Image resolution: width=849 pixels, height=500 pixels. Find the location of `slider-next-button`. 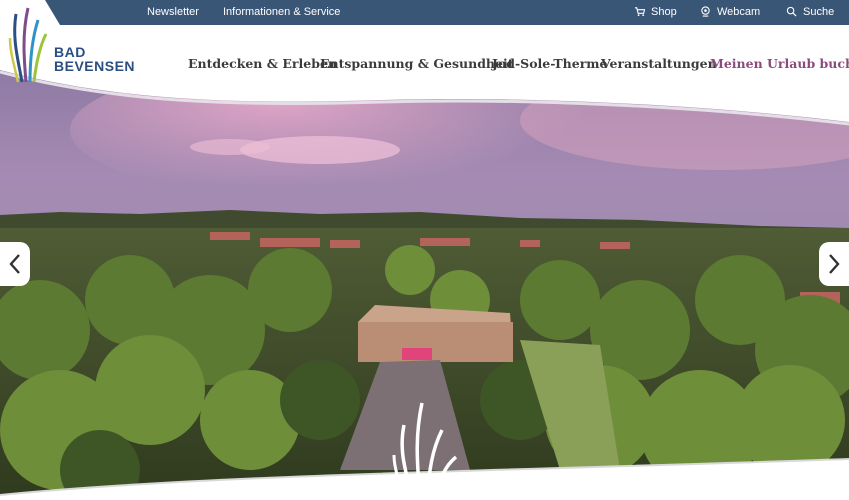

slider-next-button is located at coordinates (834, 264).